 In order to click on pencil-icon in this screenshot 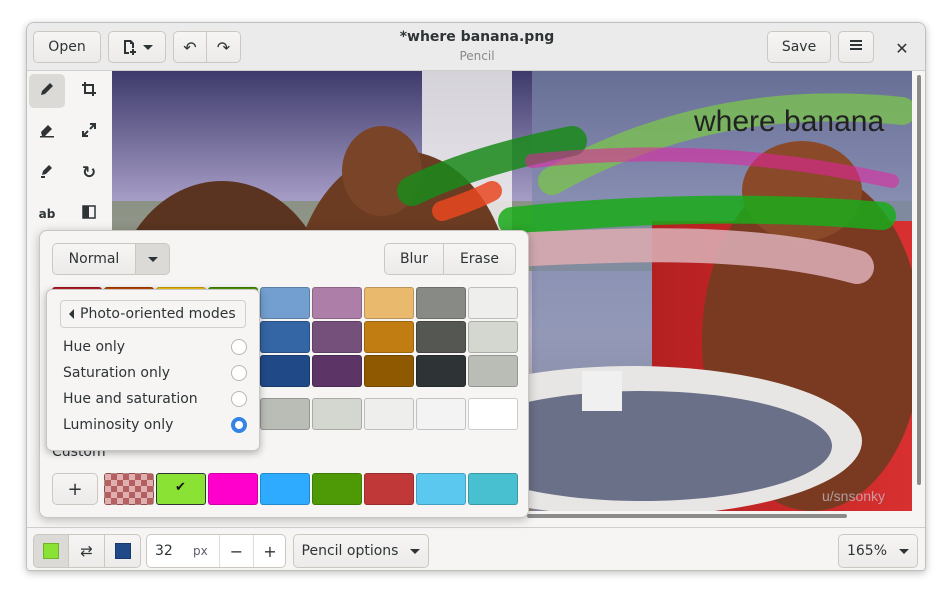, I will do `click(47, 91)`.